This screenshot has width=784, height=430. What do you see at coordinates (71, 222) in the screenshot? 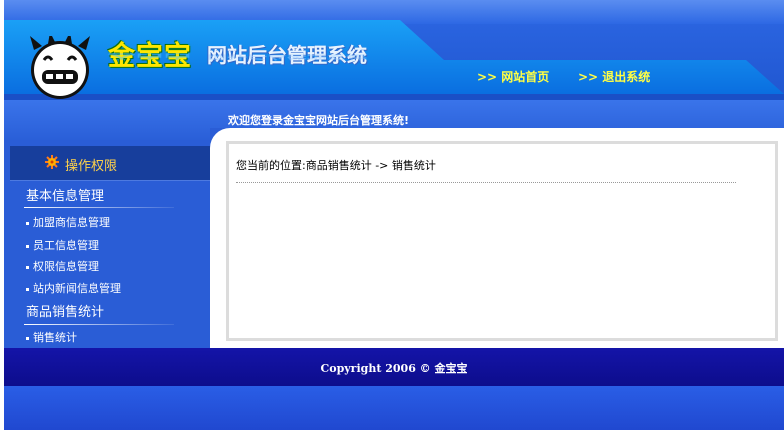
I see `menu-item-label: 加盟商信息管理` at bounding box center [71, 222].